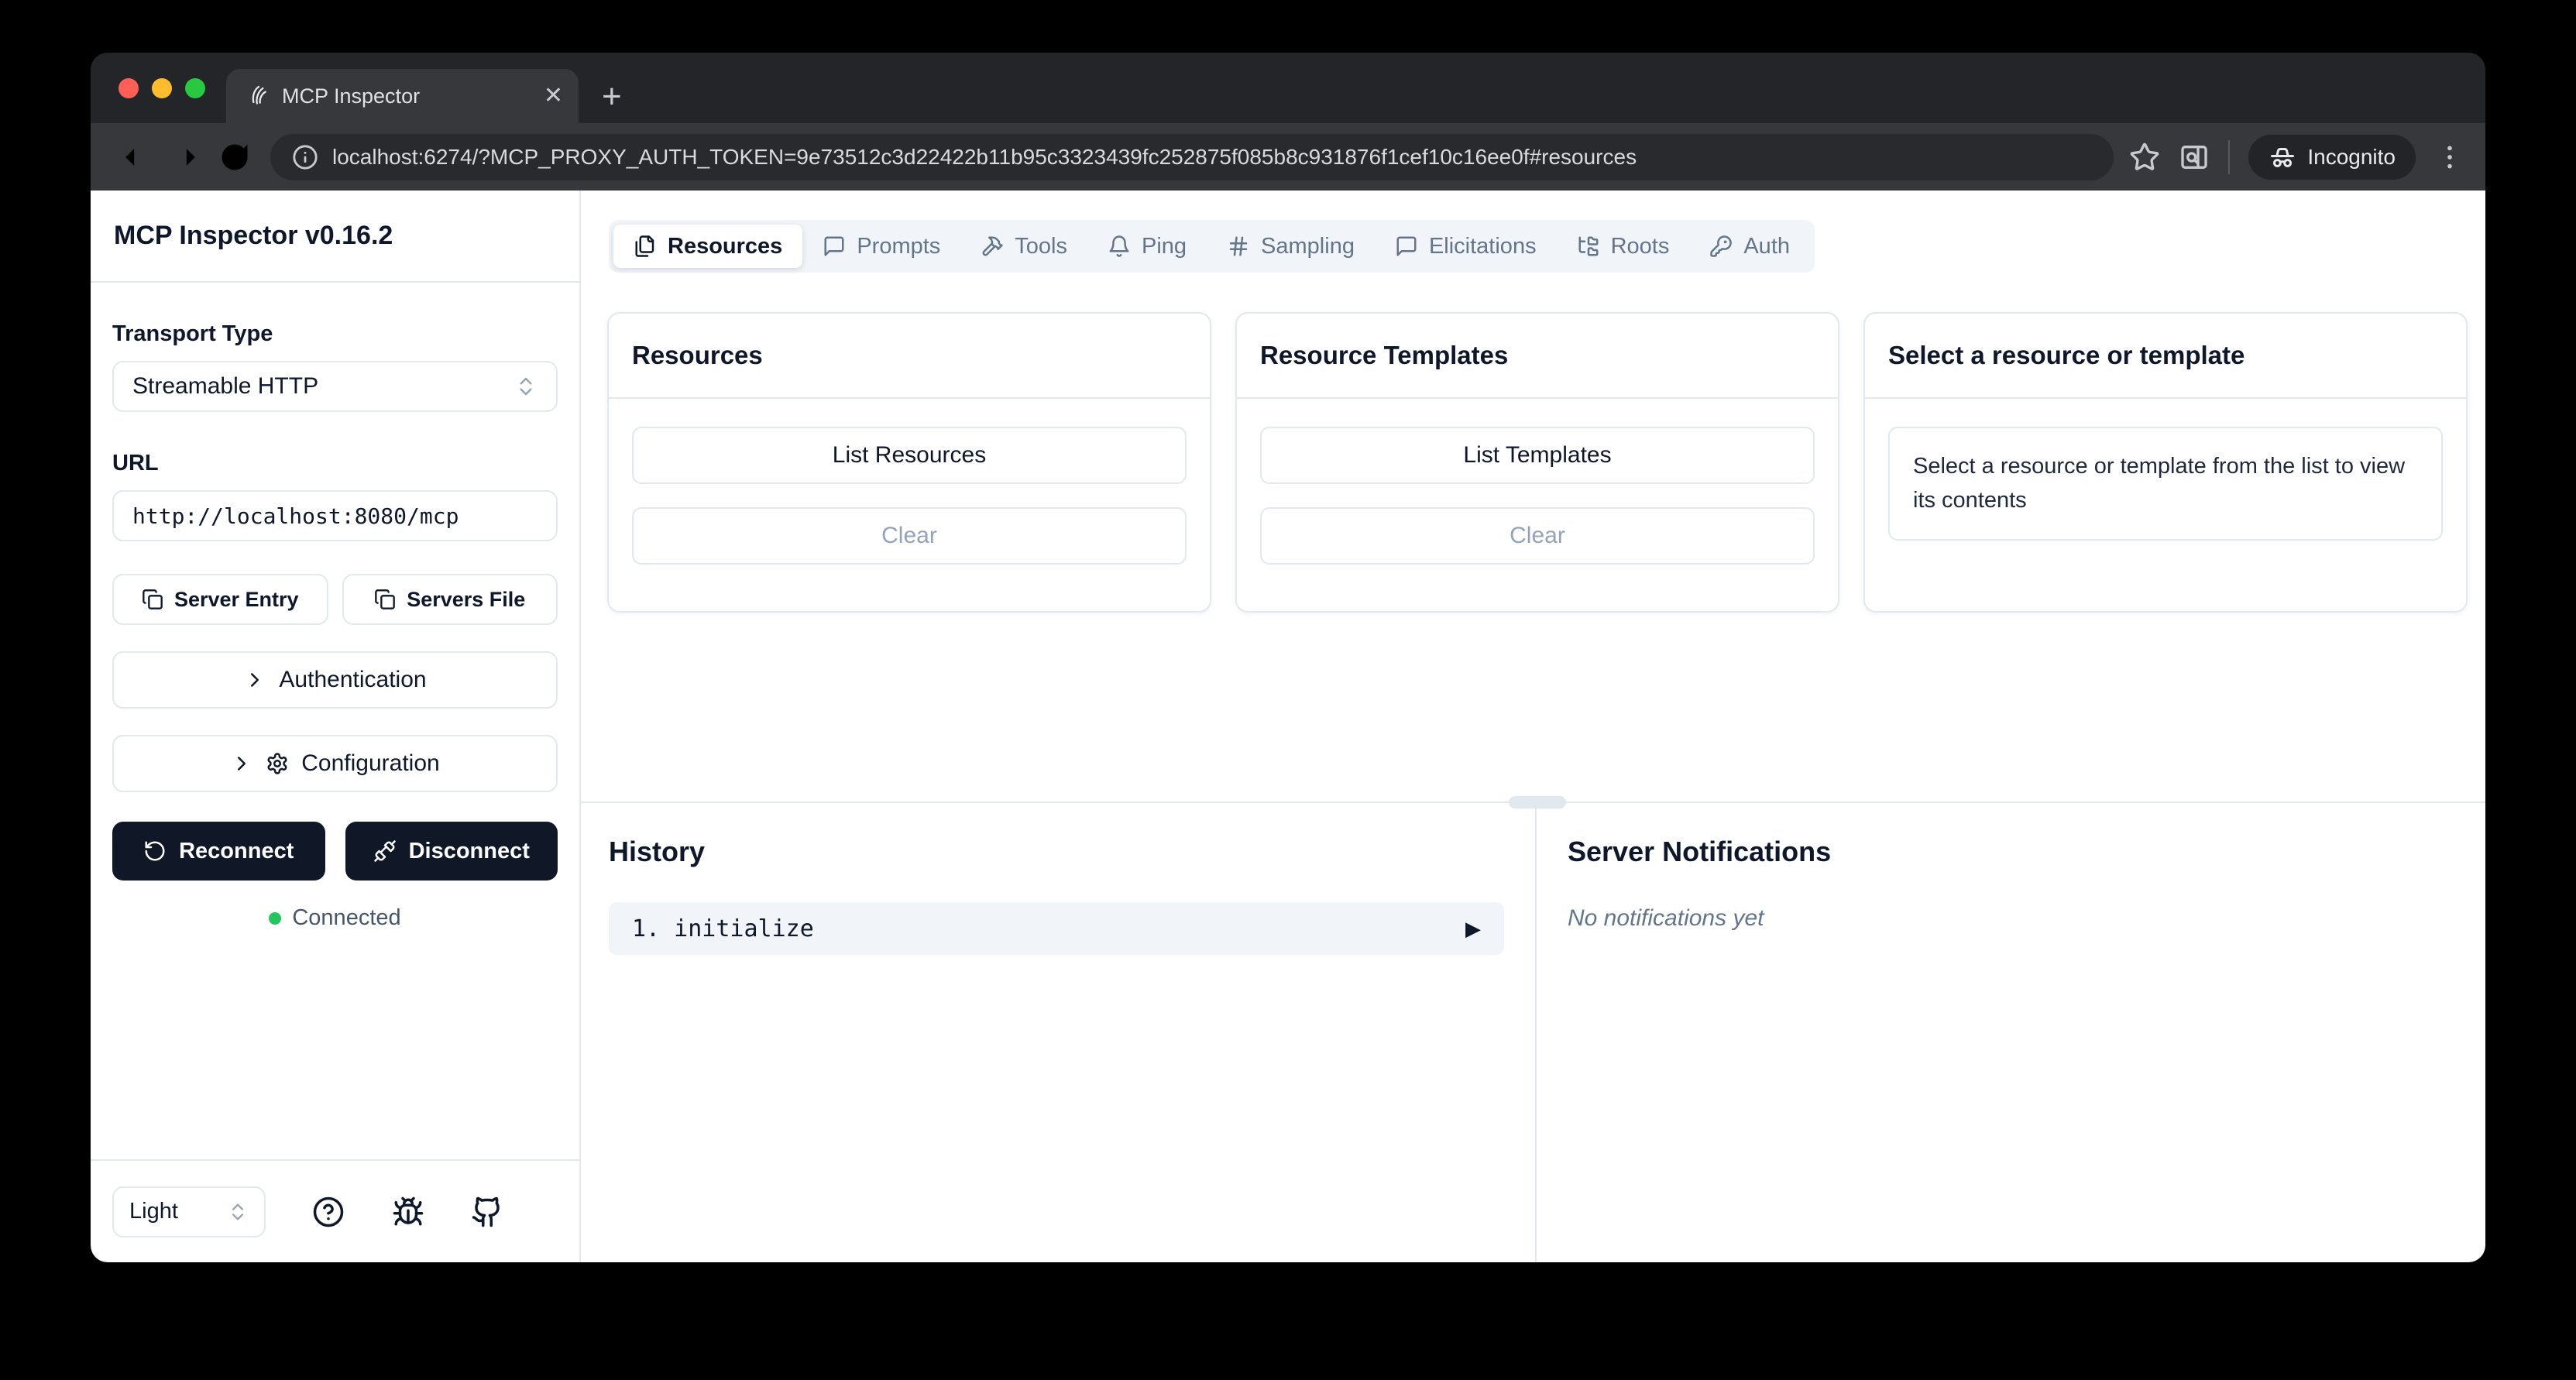 The width and height of the screenshot is (2576, 1380). I want to click on key-icon, so click(1722, 246).